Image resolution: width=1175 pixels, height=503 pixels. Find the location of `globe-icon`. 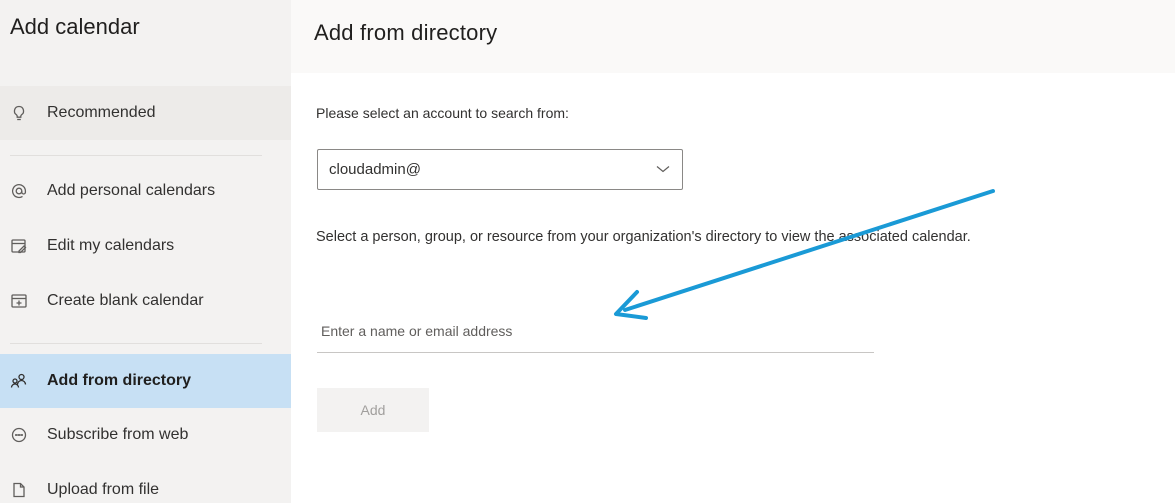

globe-icon is located at coordinates (19, 435).